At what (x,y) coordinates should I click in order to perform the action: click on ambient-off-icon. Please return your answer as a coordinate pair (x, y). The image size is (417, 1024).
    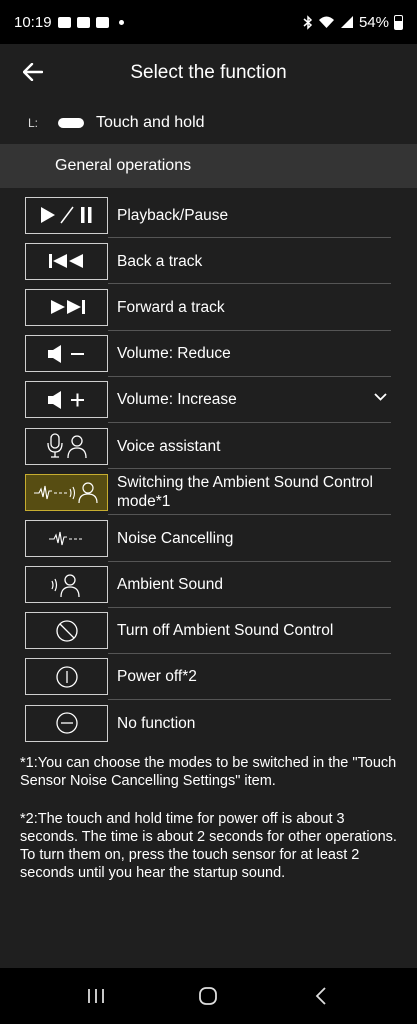
    Looking at the image, I should click on (66, 631).